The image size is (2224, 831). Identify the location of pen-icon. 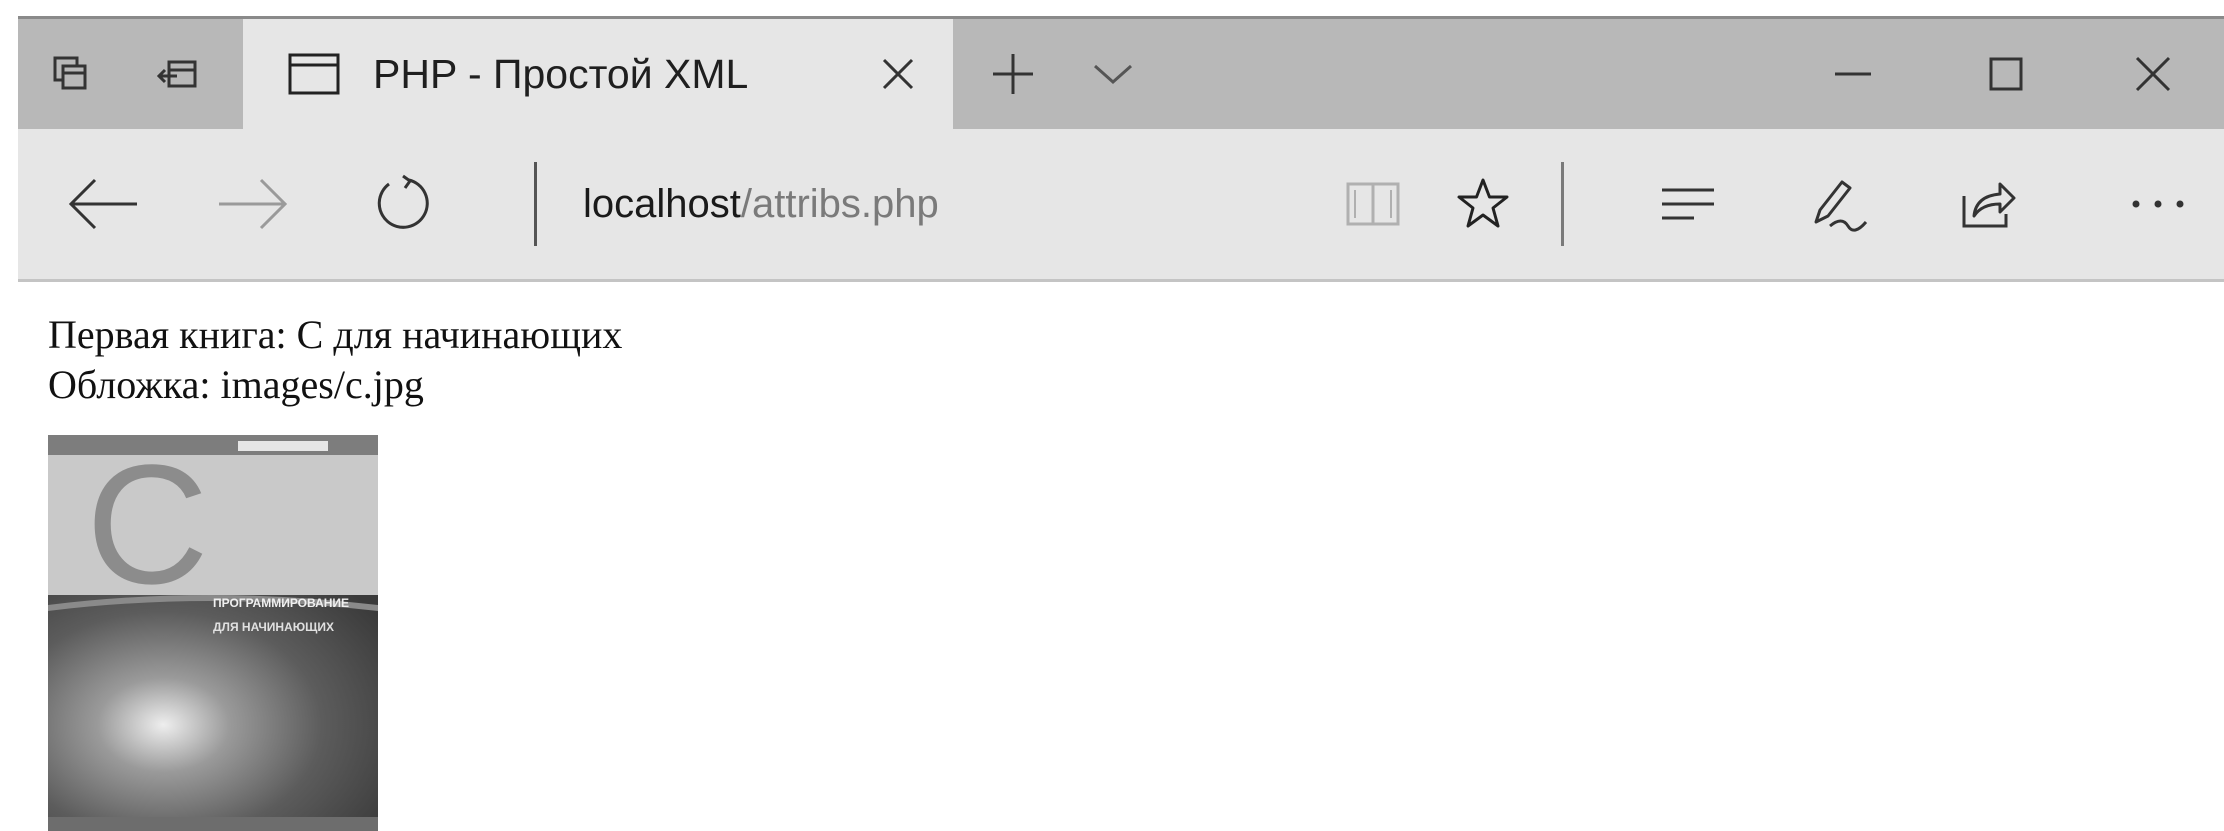
(1841, 206).